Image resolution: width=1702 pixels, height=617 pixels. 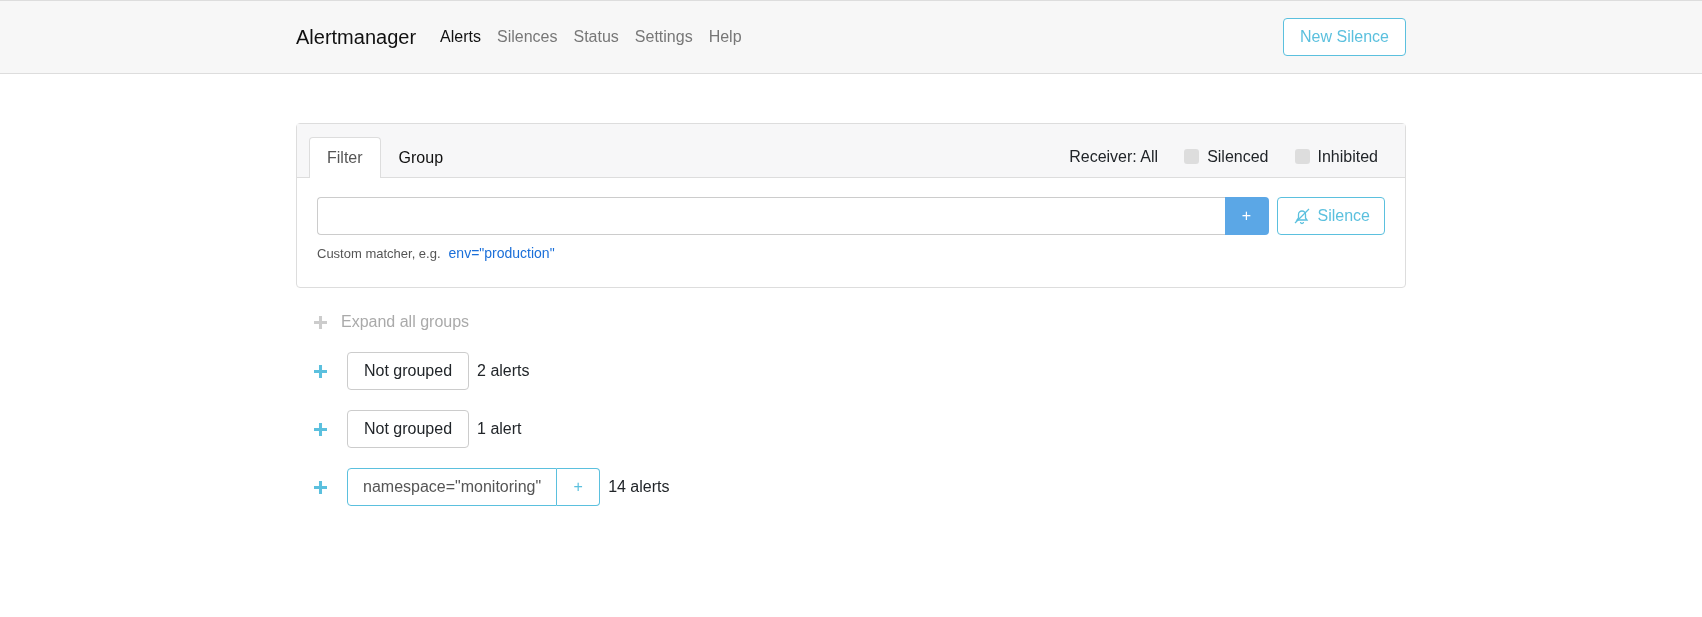 I want to click on brand-link: Alertmanager, so click(x=356, y=37).